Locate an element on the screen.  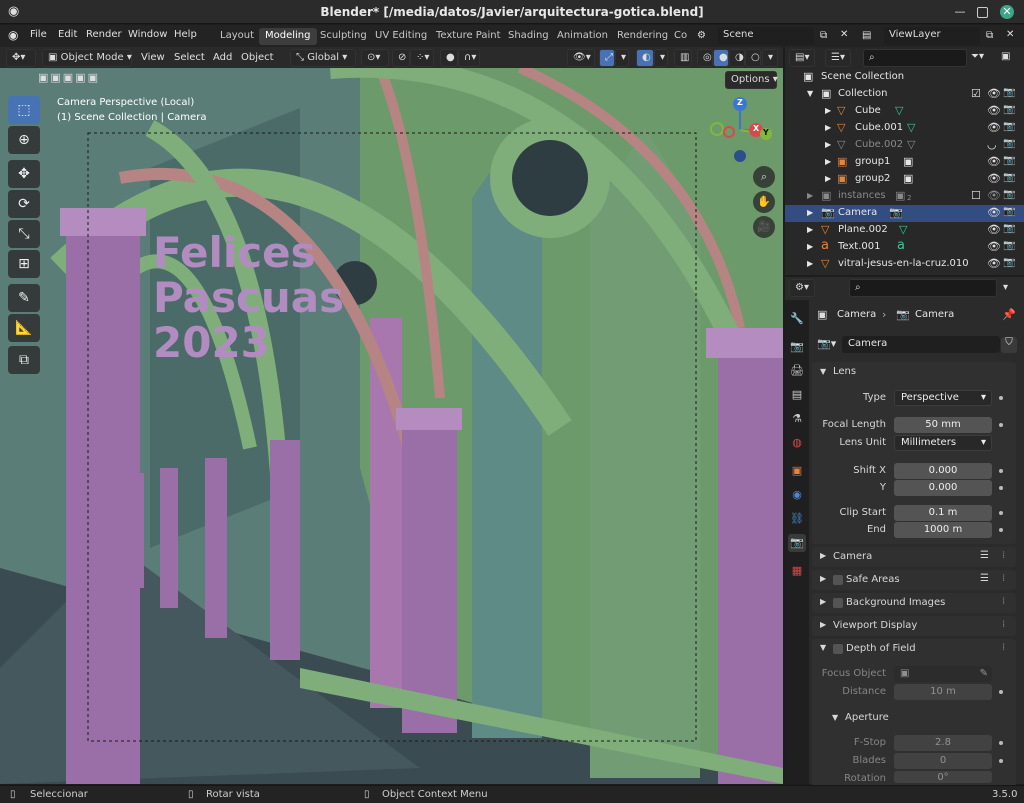
editor-type-button: ✥▾ is located at coordinates (21, 58).